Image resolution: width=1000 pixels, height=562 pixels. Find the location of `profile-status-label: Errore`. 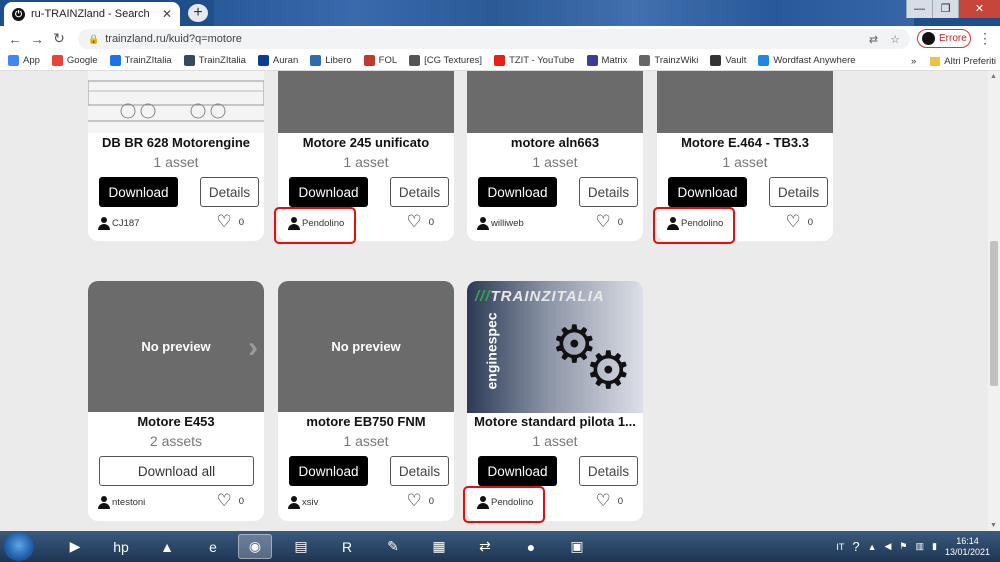

profile-status-label: Errore is located at coordinates (953, 38).